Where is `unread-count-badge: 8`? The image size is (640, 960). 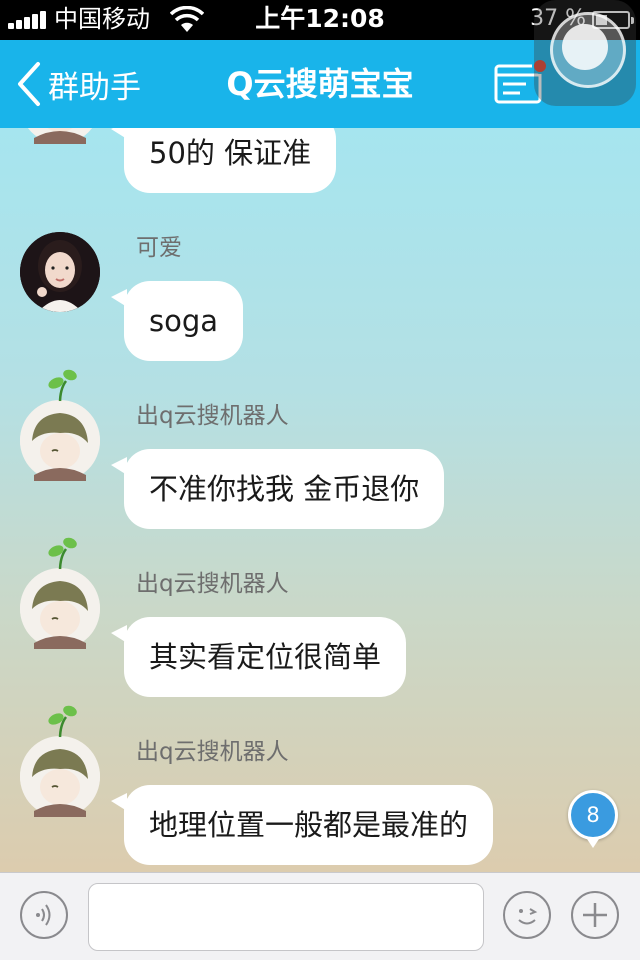
unread-count-badge: 8 is located at coordinates (593, 819).